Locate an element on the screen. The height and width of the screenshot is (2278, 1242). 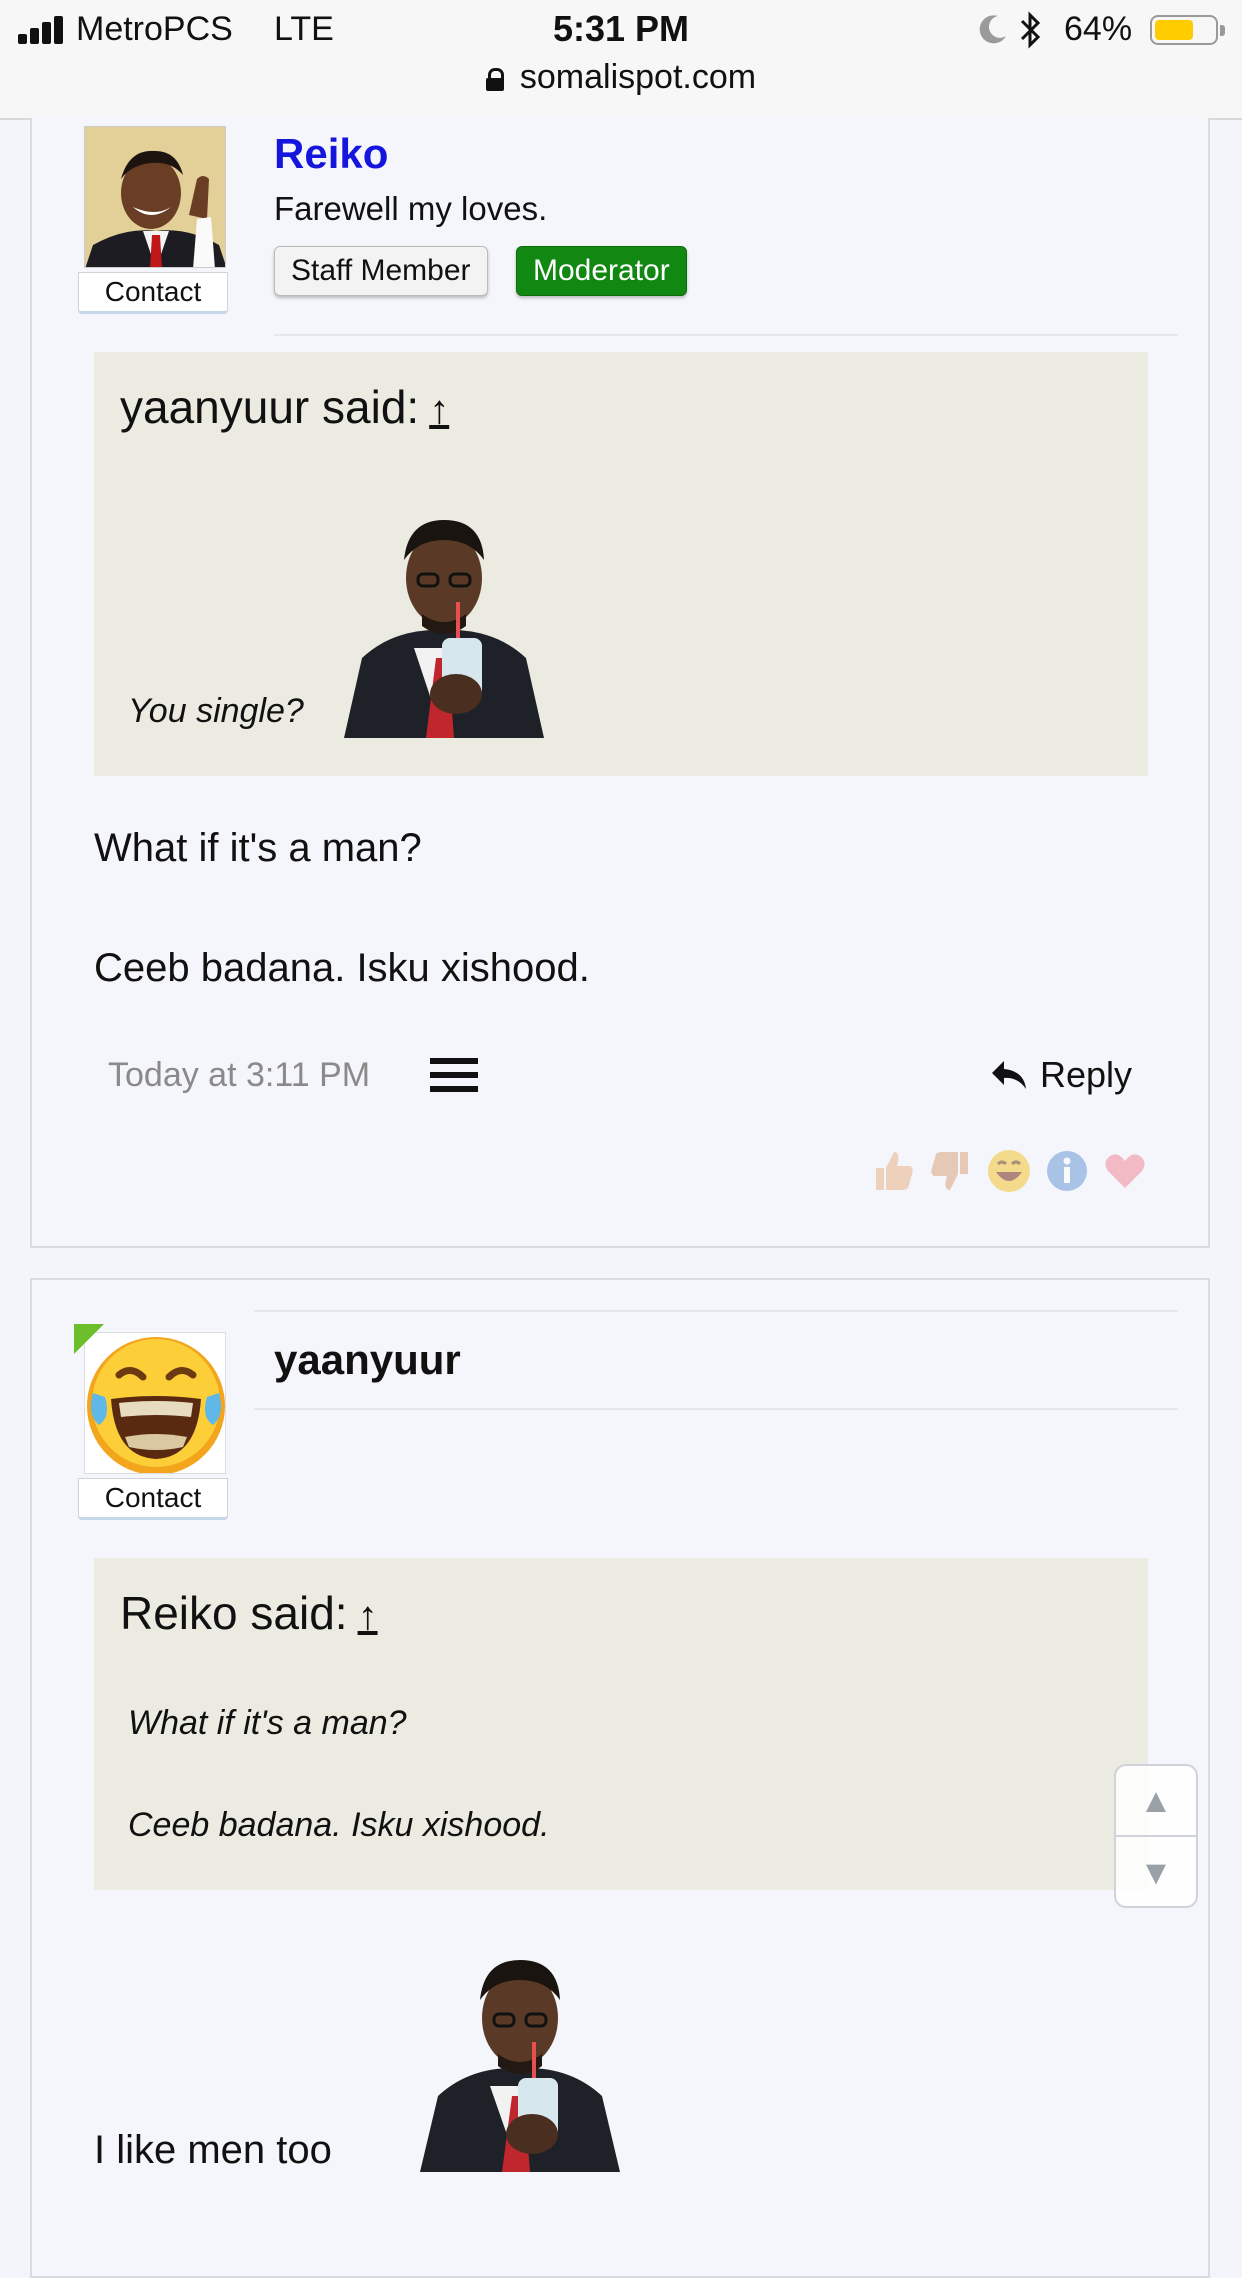
post-body: I like men too is located at coordinates (213, 2150).